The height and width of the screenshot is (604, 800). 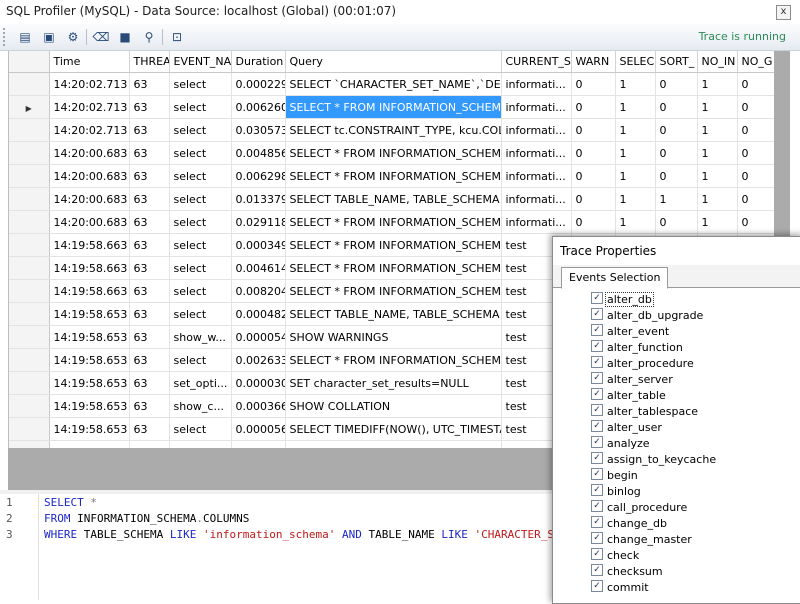 What do you see at coordinates (783, 12) in the screenshot?
I see `close-icon: x` at bounding box center [783, 12].